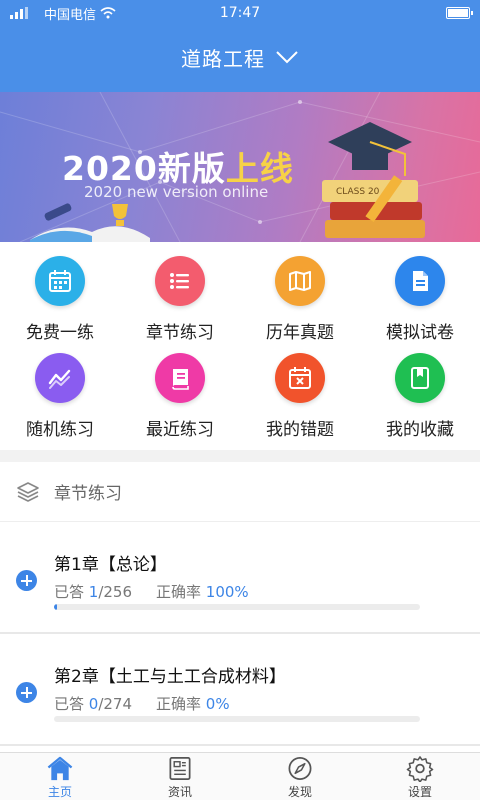 The height and width of the screenshot is (800, 480). I want to click on top-bar: 中国电信 17:47 道路工程, so click(240, 46).